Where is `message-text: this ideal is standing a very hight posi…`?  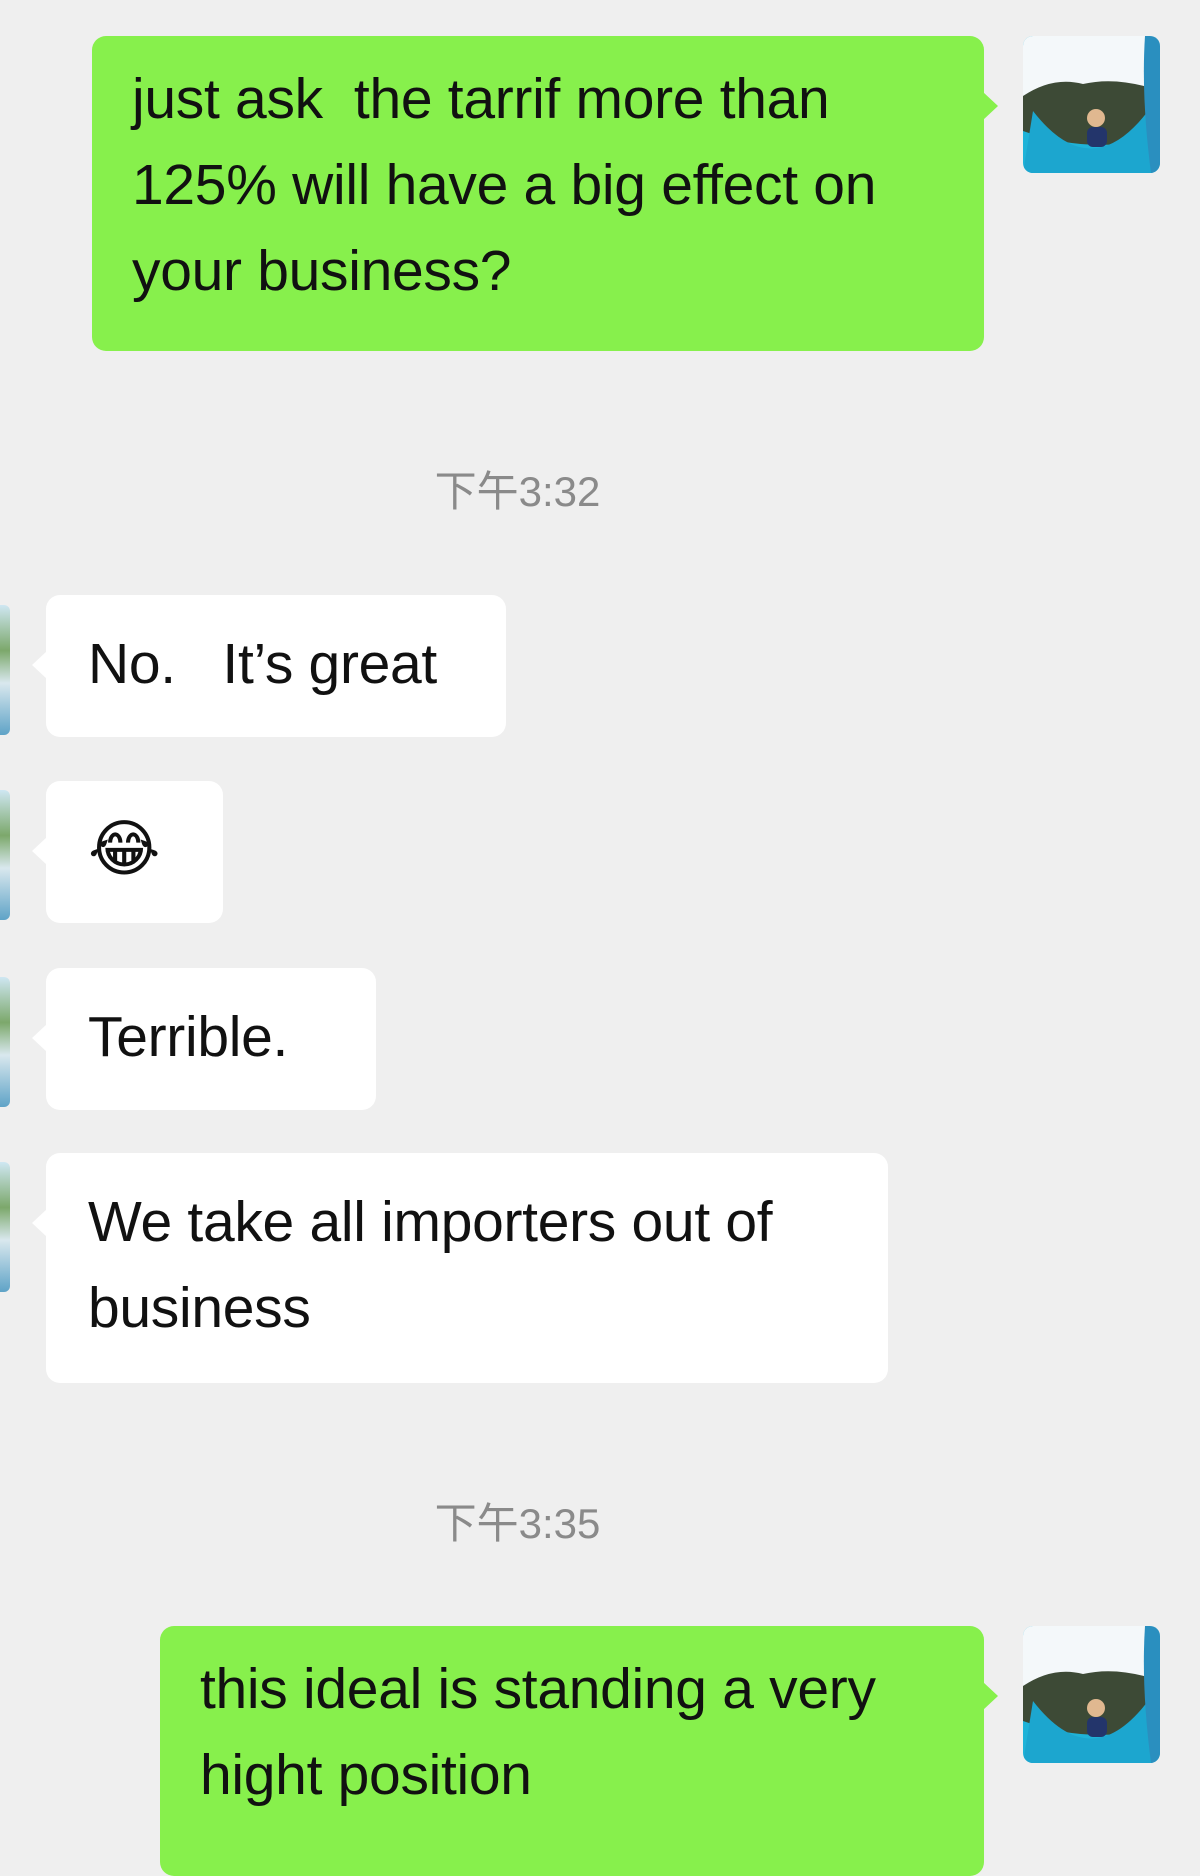 message-text: this ideal is standing a very hight posi… is located at coordinates (546, 1732).